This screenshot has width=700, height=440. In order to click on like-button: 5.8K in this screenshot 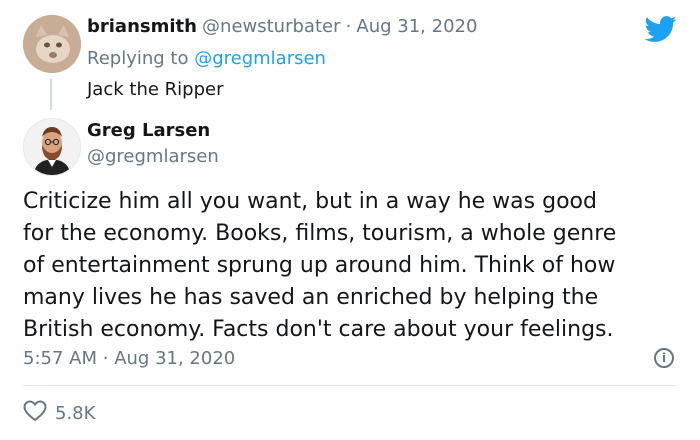, I will do `click(59, 413)`.